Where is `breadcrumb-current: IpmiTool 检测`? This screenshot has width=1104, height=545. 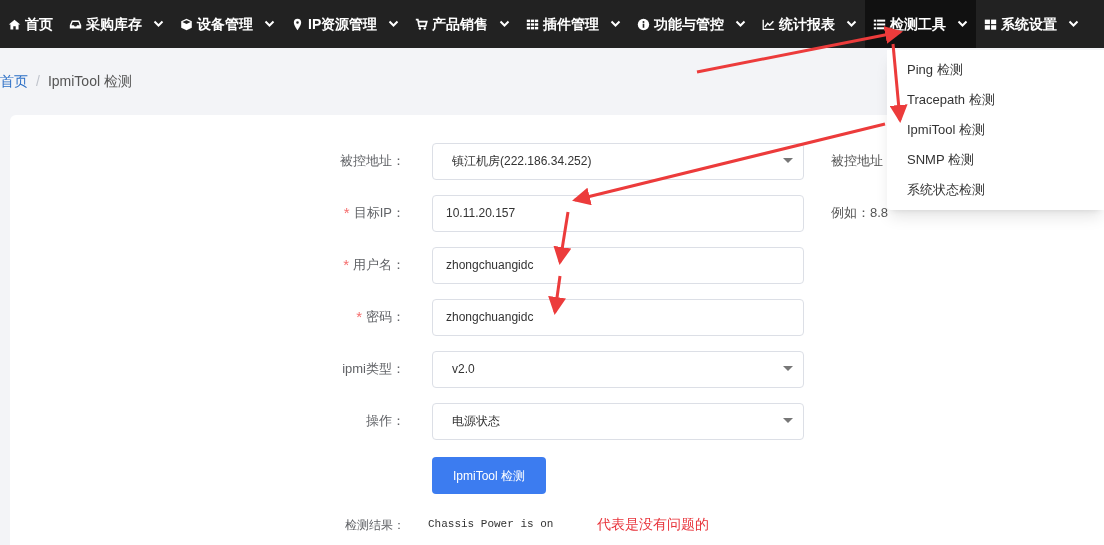 breadcrumb-current: IpmiTool 检测 is located at coordinates (89, 81).